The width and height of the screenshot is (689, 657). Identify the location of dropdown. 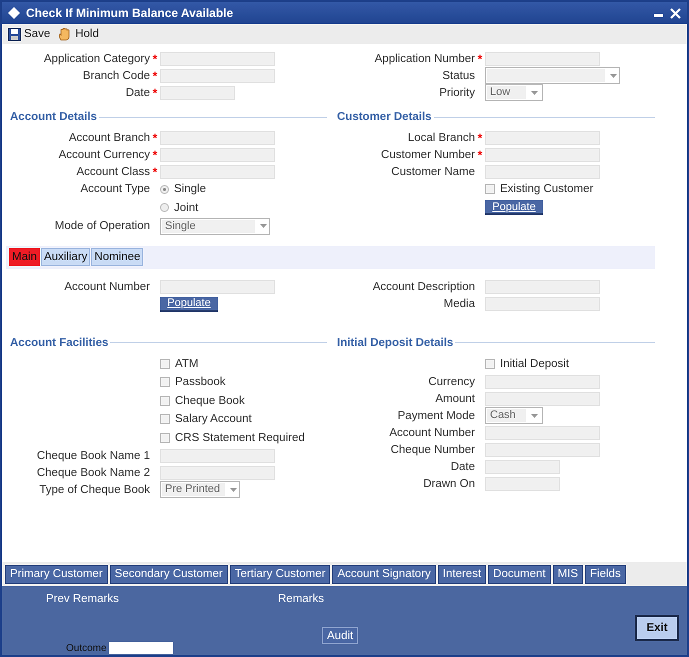
(552, 75).